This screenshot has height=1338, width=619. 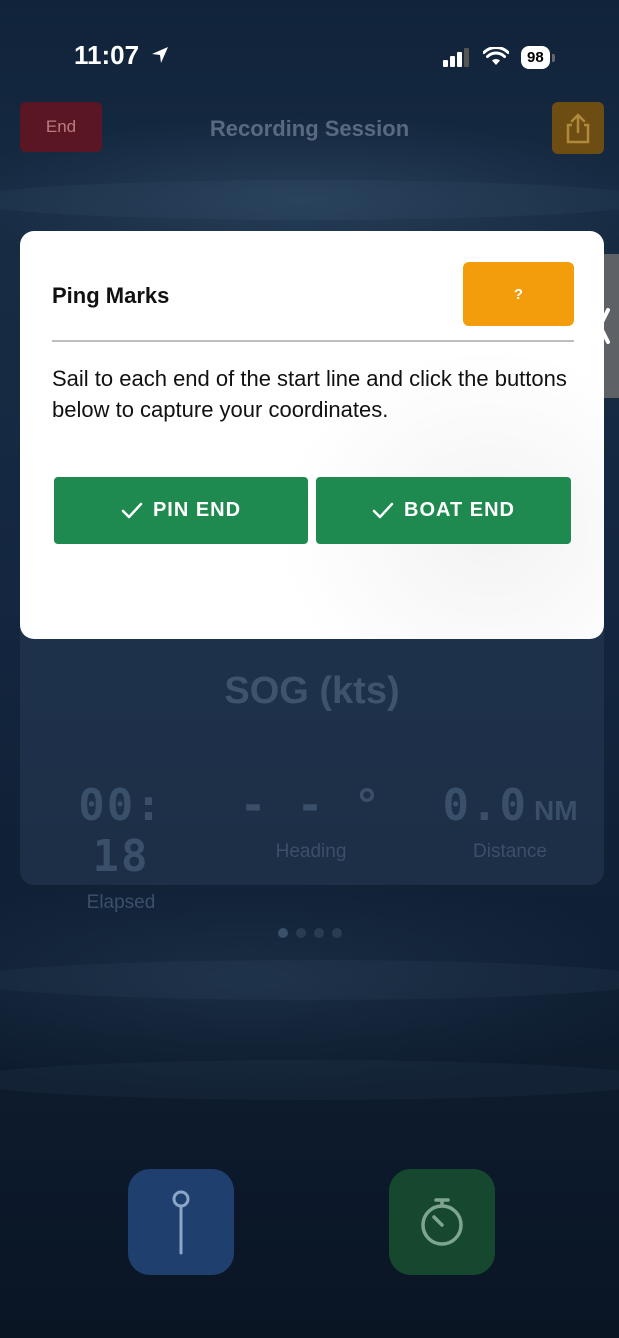 I want to click on pin-end-button: PIN END, so click(x=181, y=510).